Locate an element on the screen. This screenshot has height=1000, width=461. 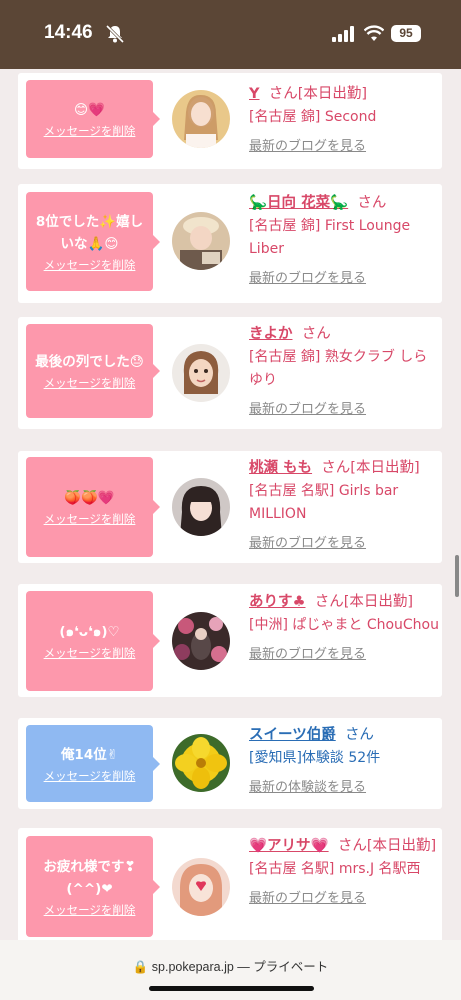
girl-name-link: 桃瀬 もも is located at coordinates (280, 468).